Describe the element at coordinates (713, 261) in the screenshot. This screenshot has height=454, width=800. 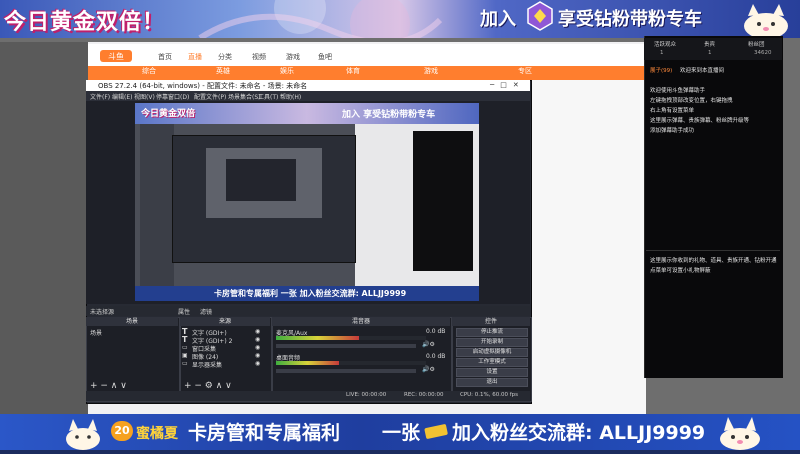
I see `gift-info-line: 这里展示你收到的礼物、道具、贵族开通、钻粉开通` at that location.